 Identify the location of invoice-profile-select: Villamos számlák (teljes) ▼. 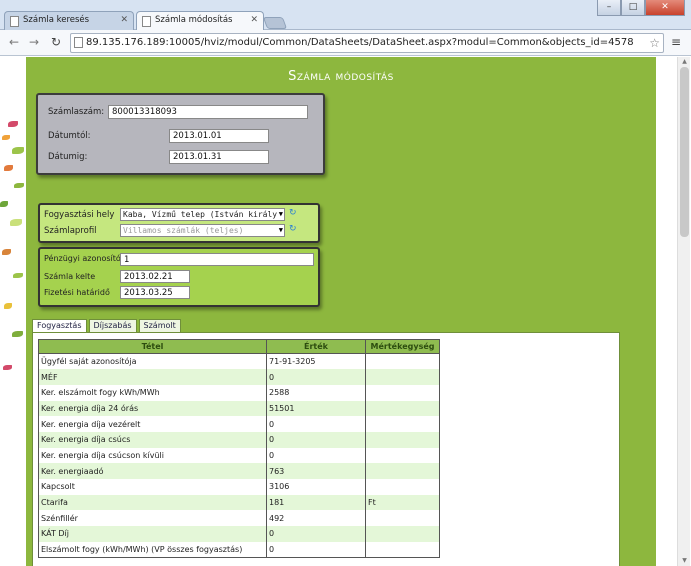
(202, 230).